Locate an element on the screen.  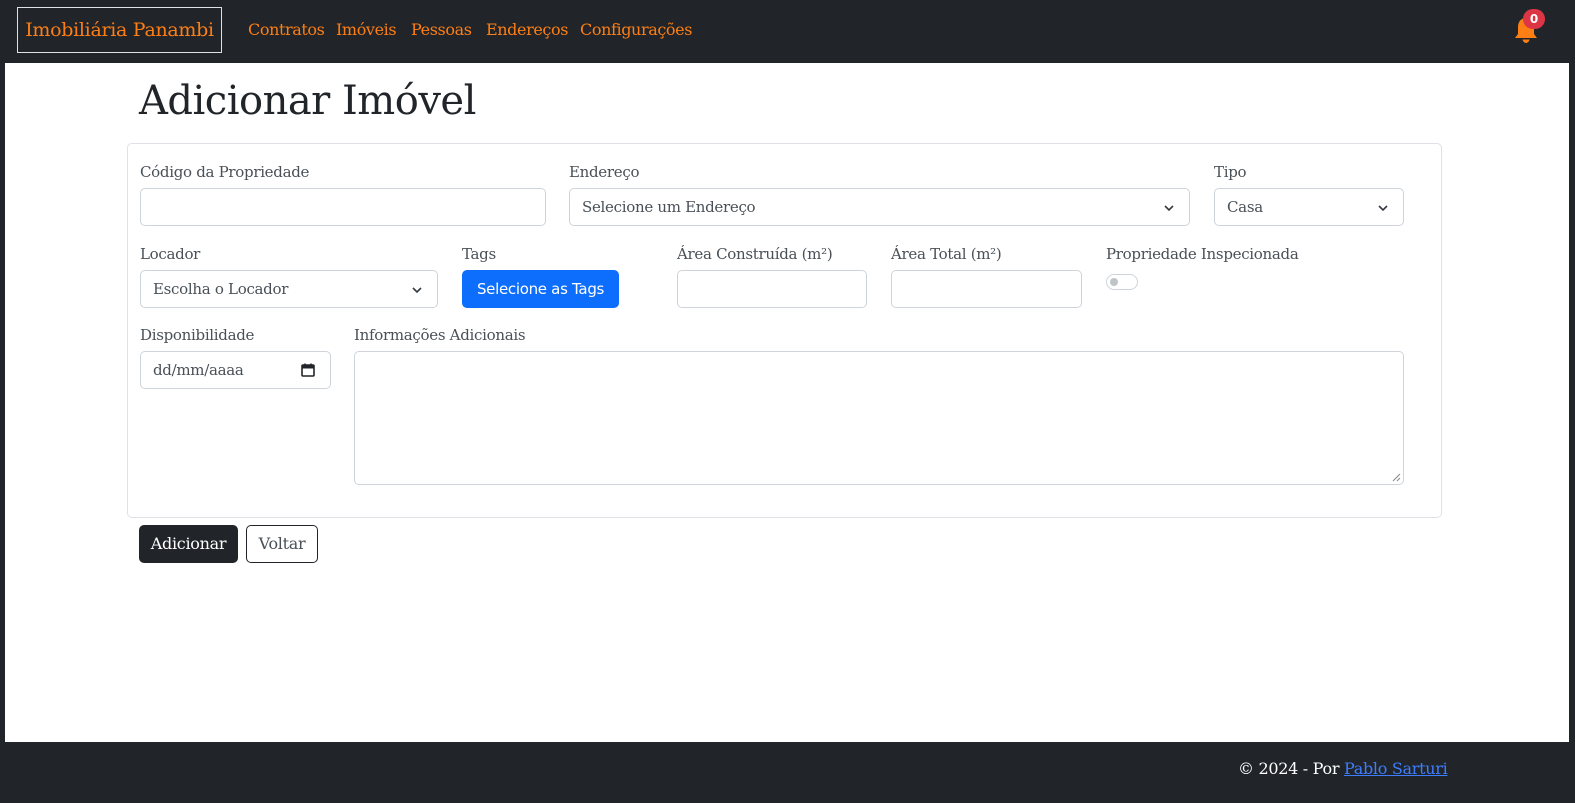
nav-contratos: Contratos is located at coordinates (286, 29).